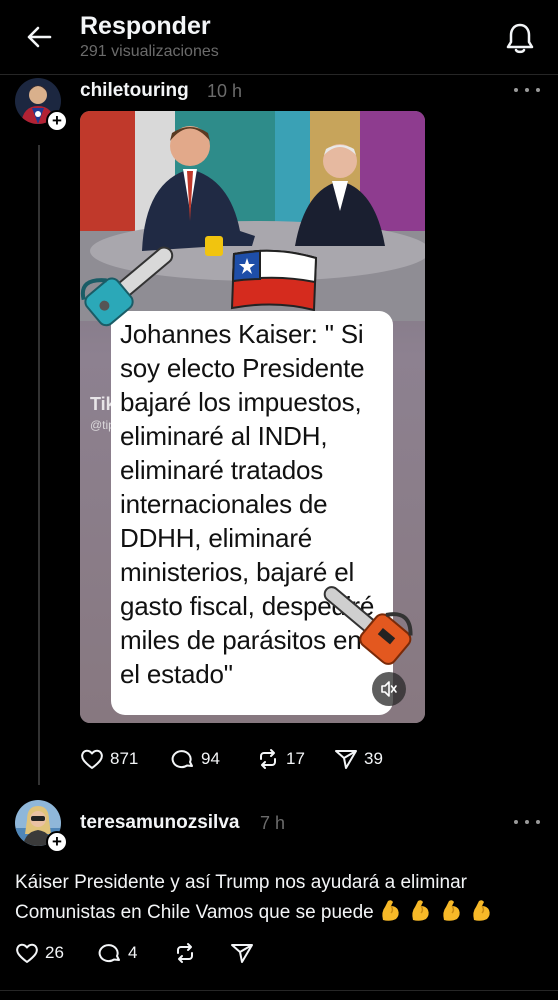 The image size is (558, 1000). I want to click on post-more-button, so click(527, 90).